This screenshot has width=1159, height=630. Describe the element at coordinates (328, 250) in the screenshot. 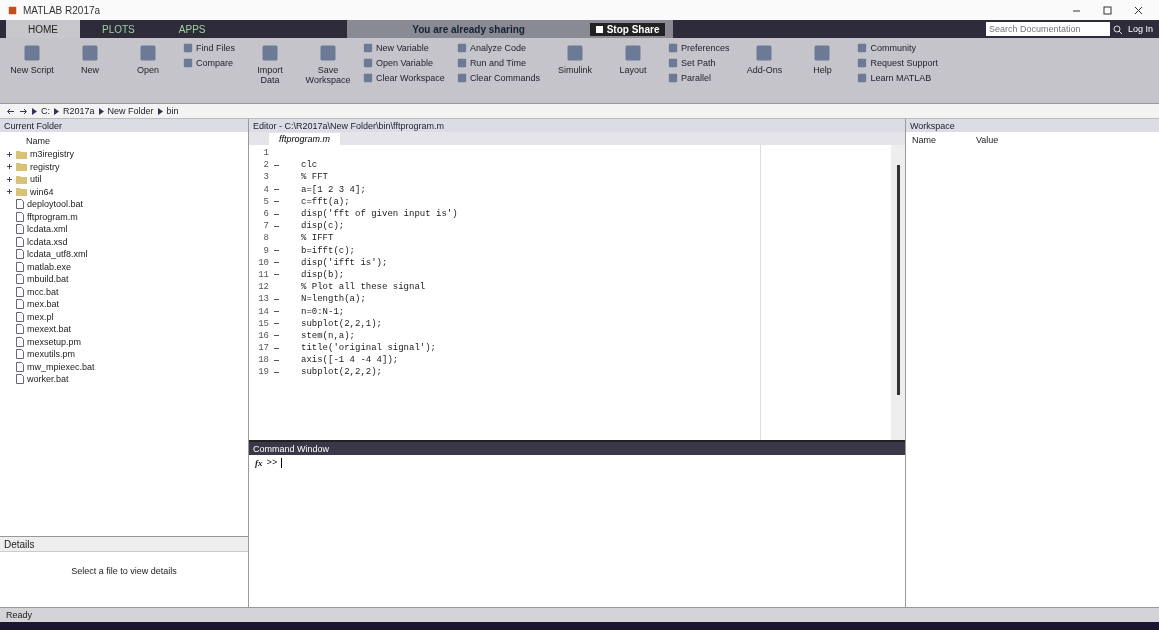

I see `code-line: b=ifft(c);` at that location.